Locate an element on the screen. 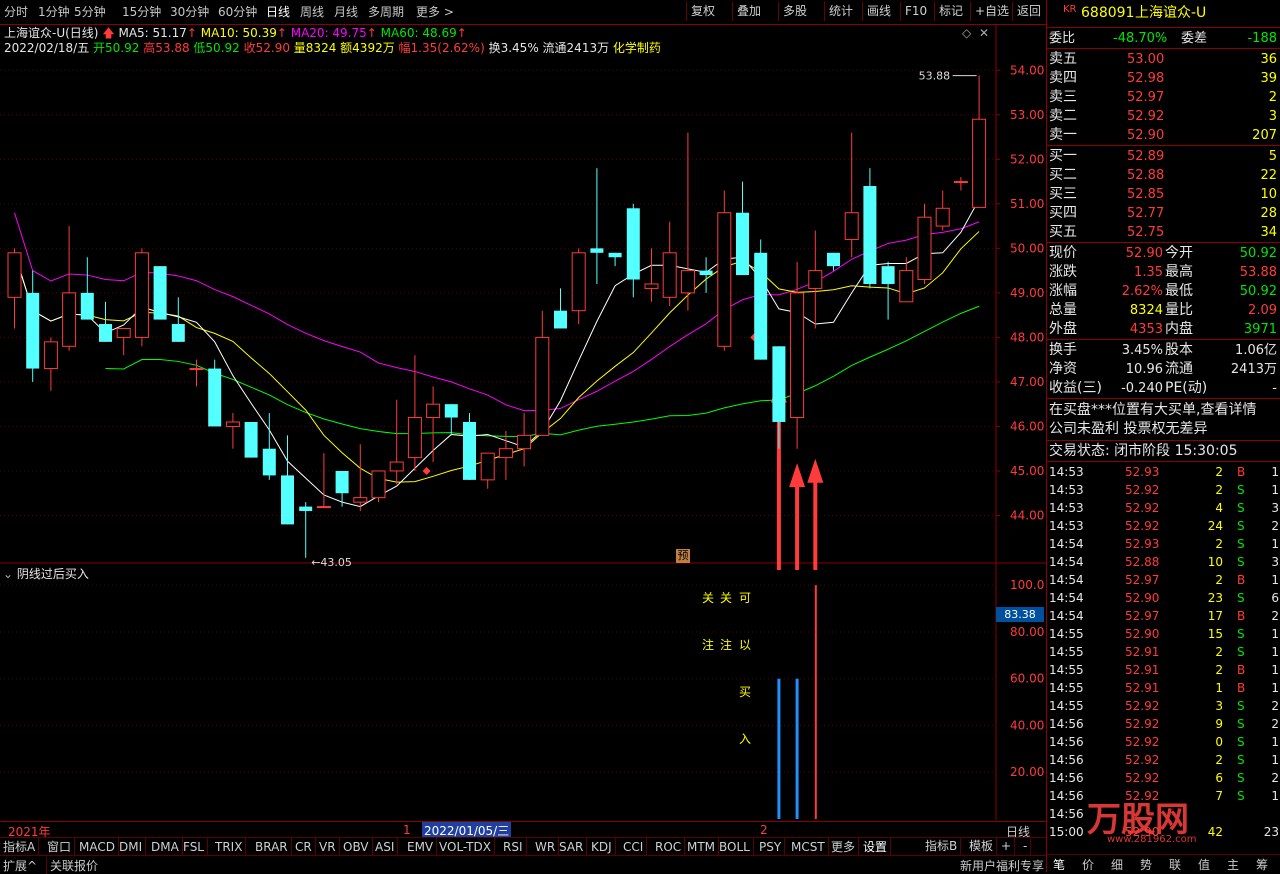 Image resolution: width=1280 pixels, height=874 pixels. panel-tab-6: 主 is located at coordinates (1233, 864).